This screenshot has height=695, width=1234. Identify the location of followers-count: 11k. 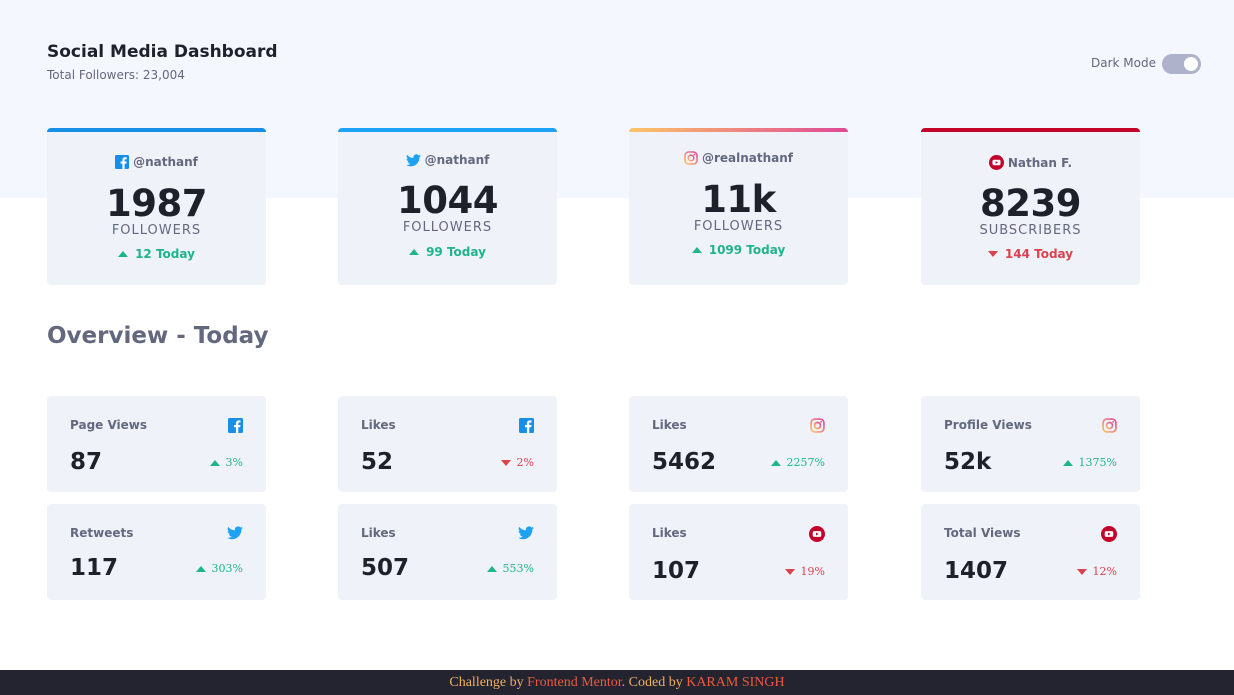
(738, 199).